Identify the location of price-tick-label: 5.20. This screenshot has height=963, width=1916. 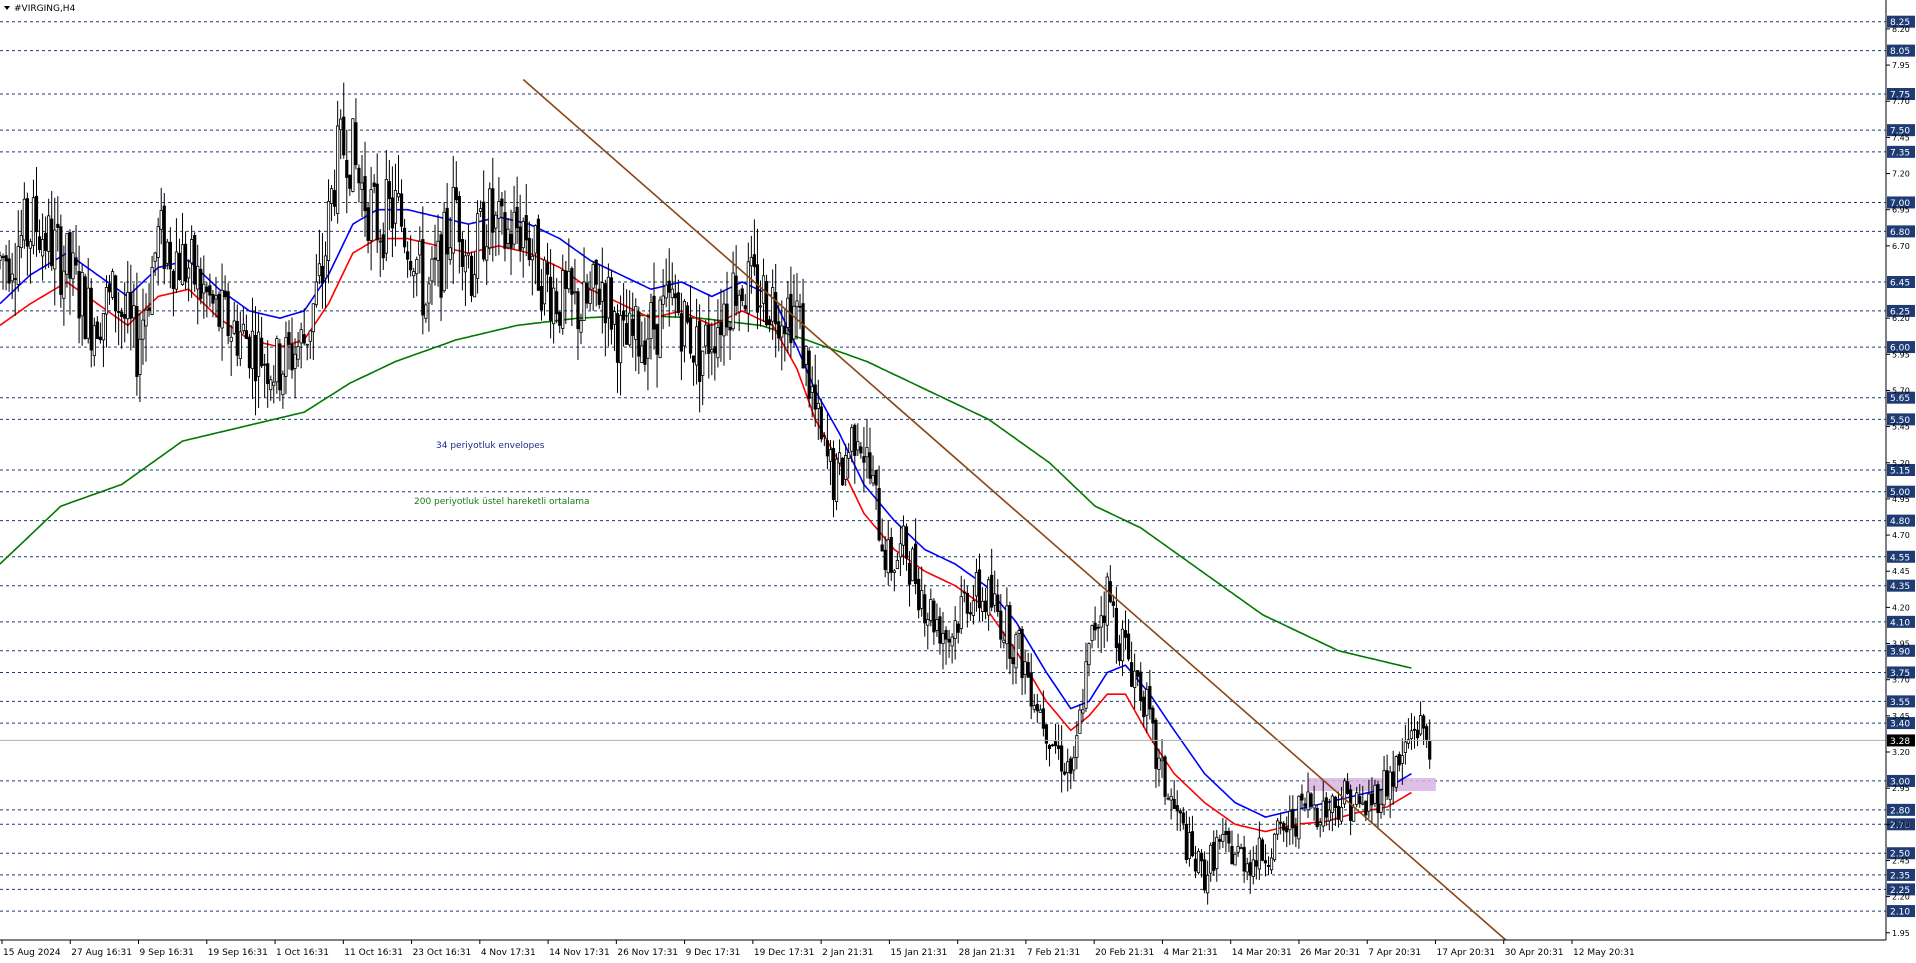
(1901, 463).